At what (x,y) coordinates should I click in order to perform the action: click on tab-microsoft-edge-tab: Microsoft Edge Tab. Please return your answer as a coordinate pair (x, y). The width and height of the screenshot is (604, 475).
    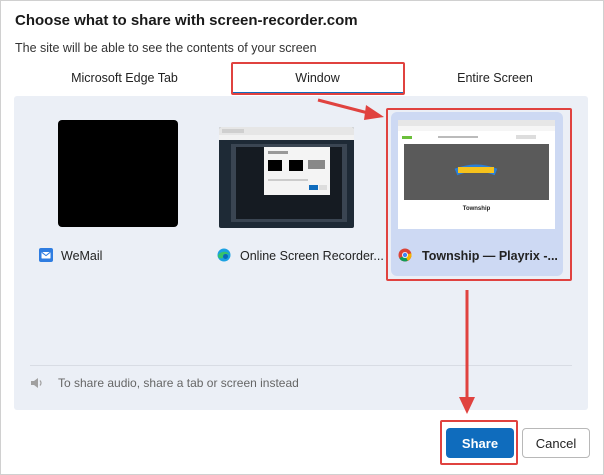
    Looking at the image, I should click on (124, 79).